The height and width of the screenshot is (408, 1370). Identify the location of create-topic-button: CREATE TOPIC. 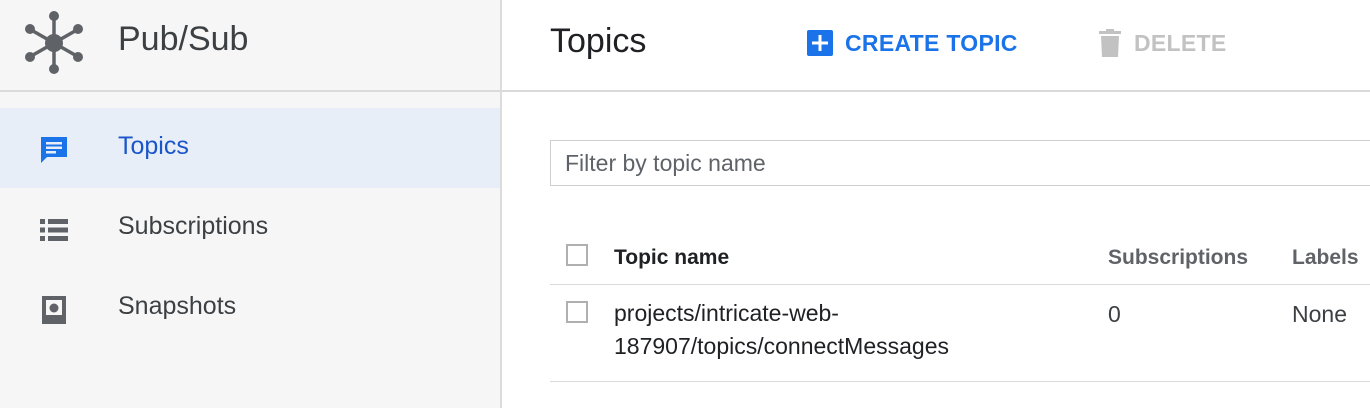
(912, 43).